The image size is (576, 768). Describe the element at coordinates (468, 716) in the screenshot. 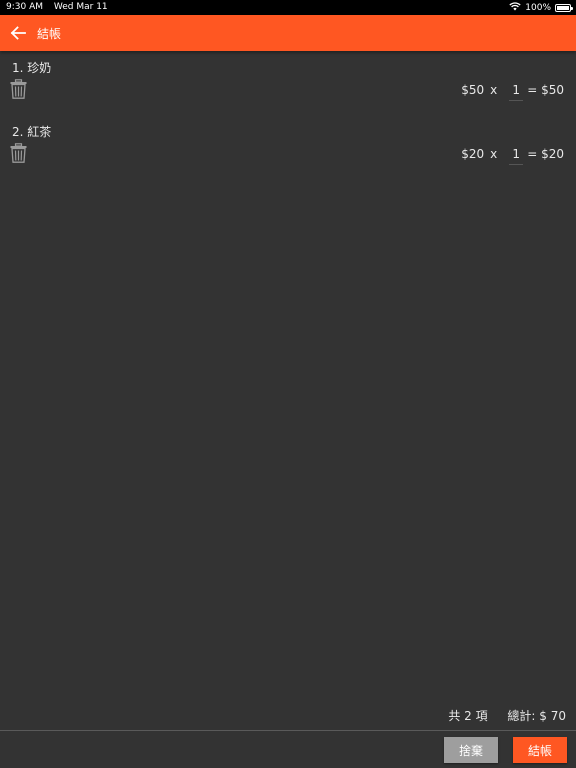

I see `item-count: 共 2 項` at that location.